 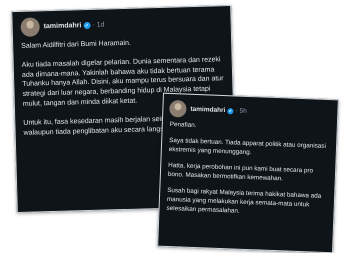 I want to click on post-timestamp: 1d, so click(x=101, y=25).